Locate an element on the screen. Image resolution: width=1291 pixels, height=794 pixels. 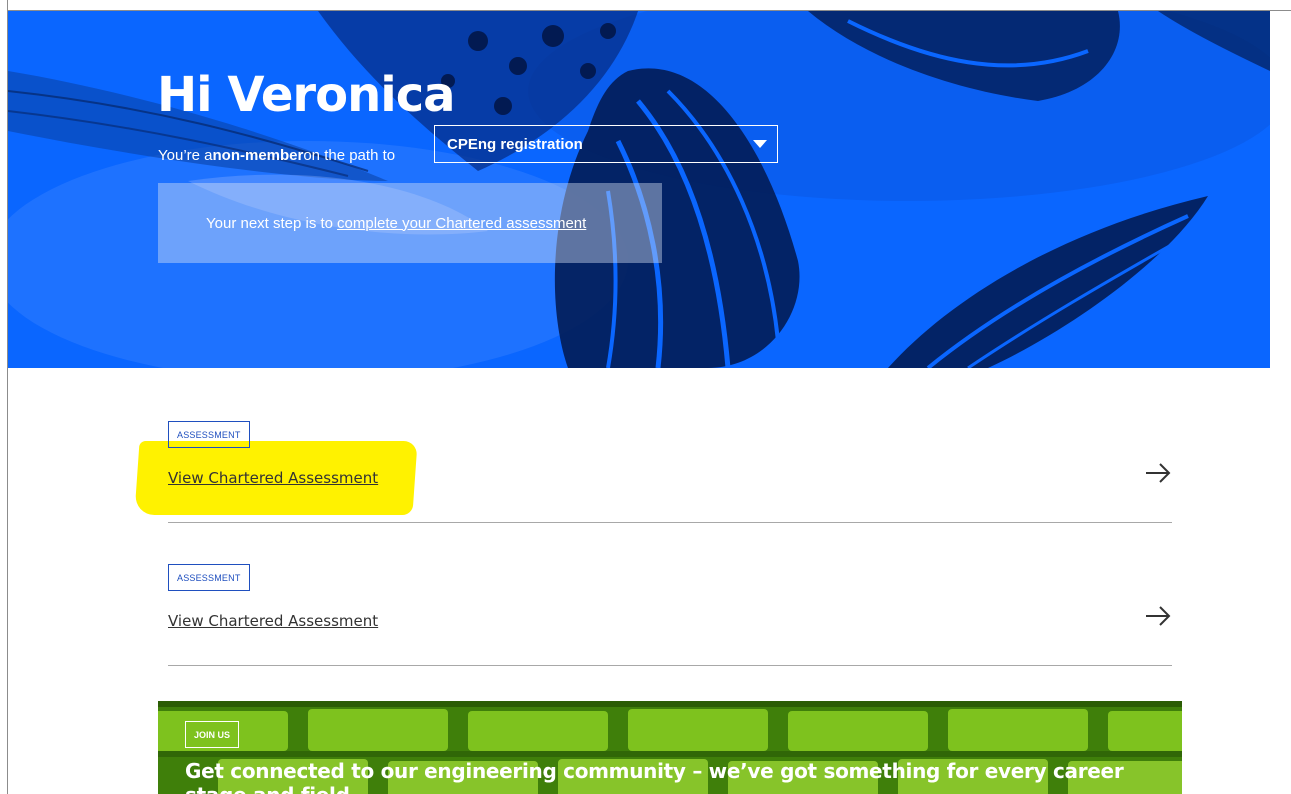
member-status: non-member is located at coordinates (258, 155).